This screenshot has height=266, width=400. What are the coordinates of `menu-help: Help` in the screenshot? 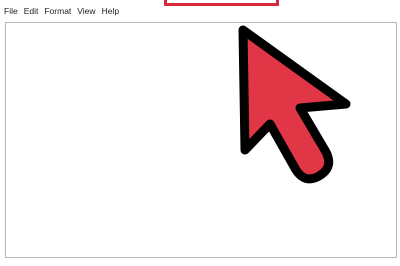 It's located at (110, 11).